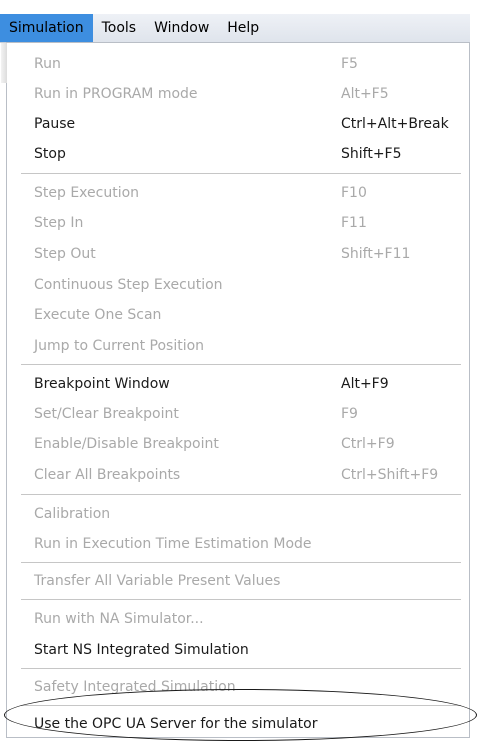 This screenshot has height=743, width=481. Describe the element at coordinates (243, 28) in the screenshot. I see `menu-help: Help` at that location.